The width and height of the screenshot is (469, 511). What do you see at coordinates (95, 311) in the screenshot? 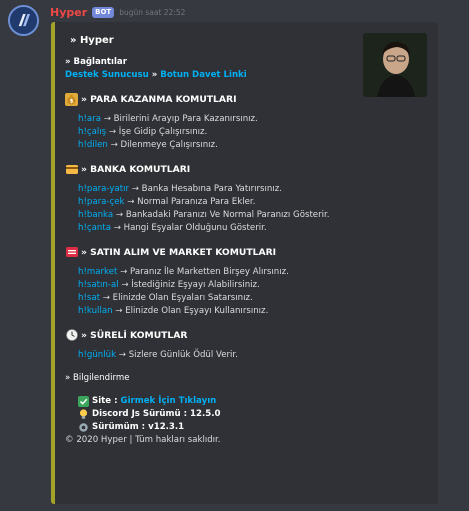
I see `command-link: h!kullan` at bounding box center [95, 311].